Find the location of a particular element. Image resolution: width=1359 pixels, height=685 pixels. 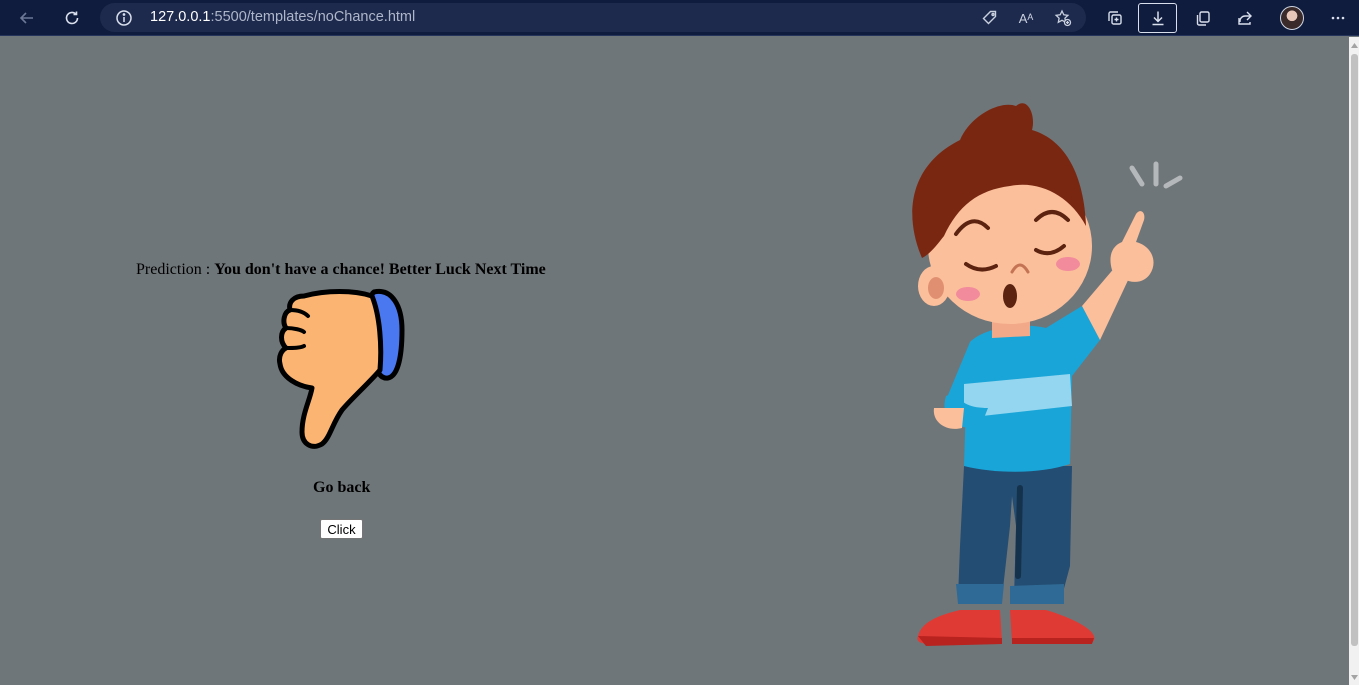

share-icon is located at coordinates (1245, 18).